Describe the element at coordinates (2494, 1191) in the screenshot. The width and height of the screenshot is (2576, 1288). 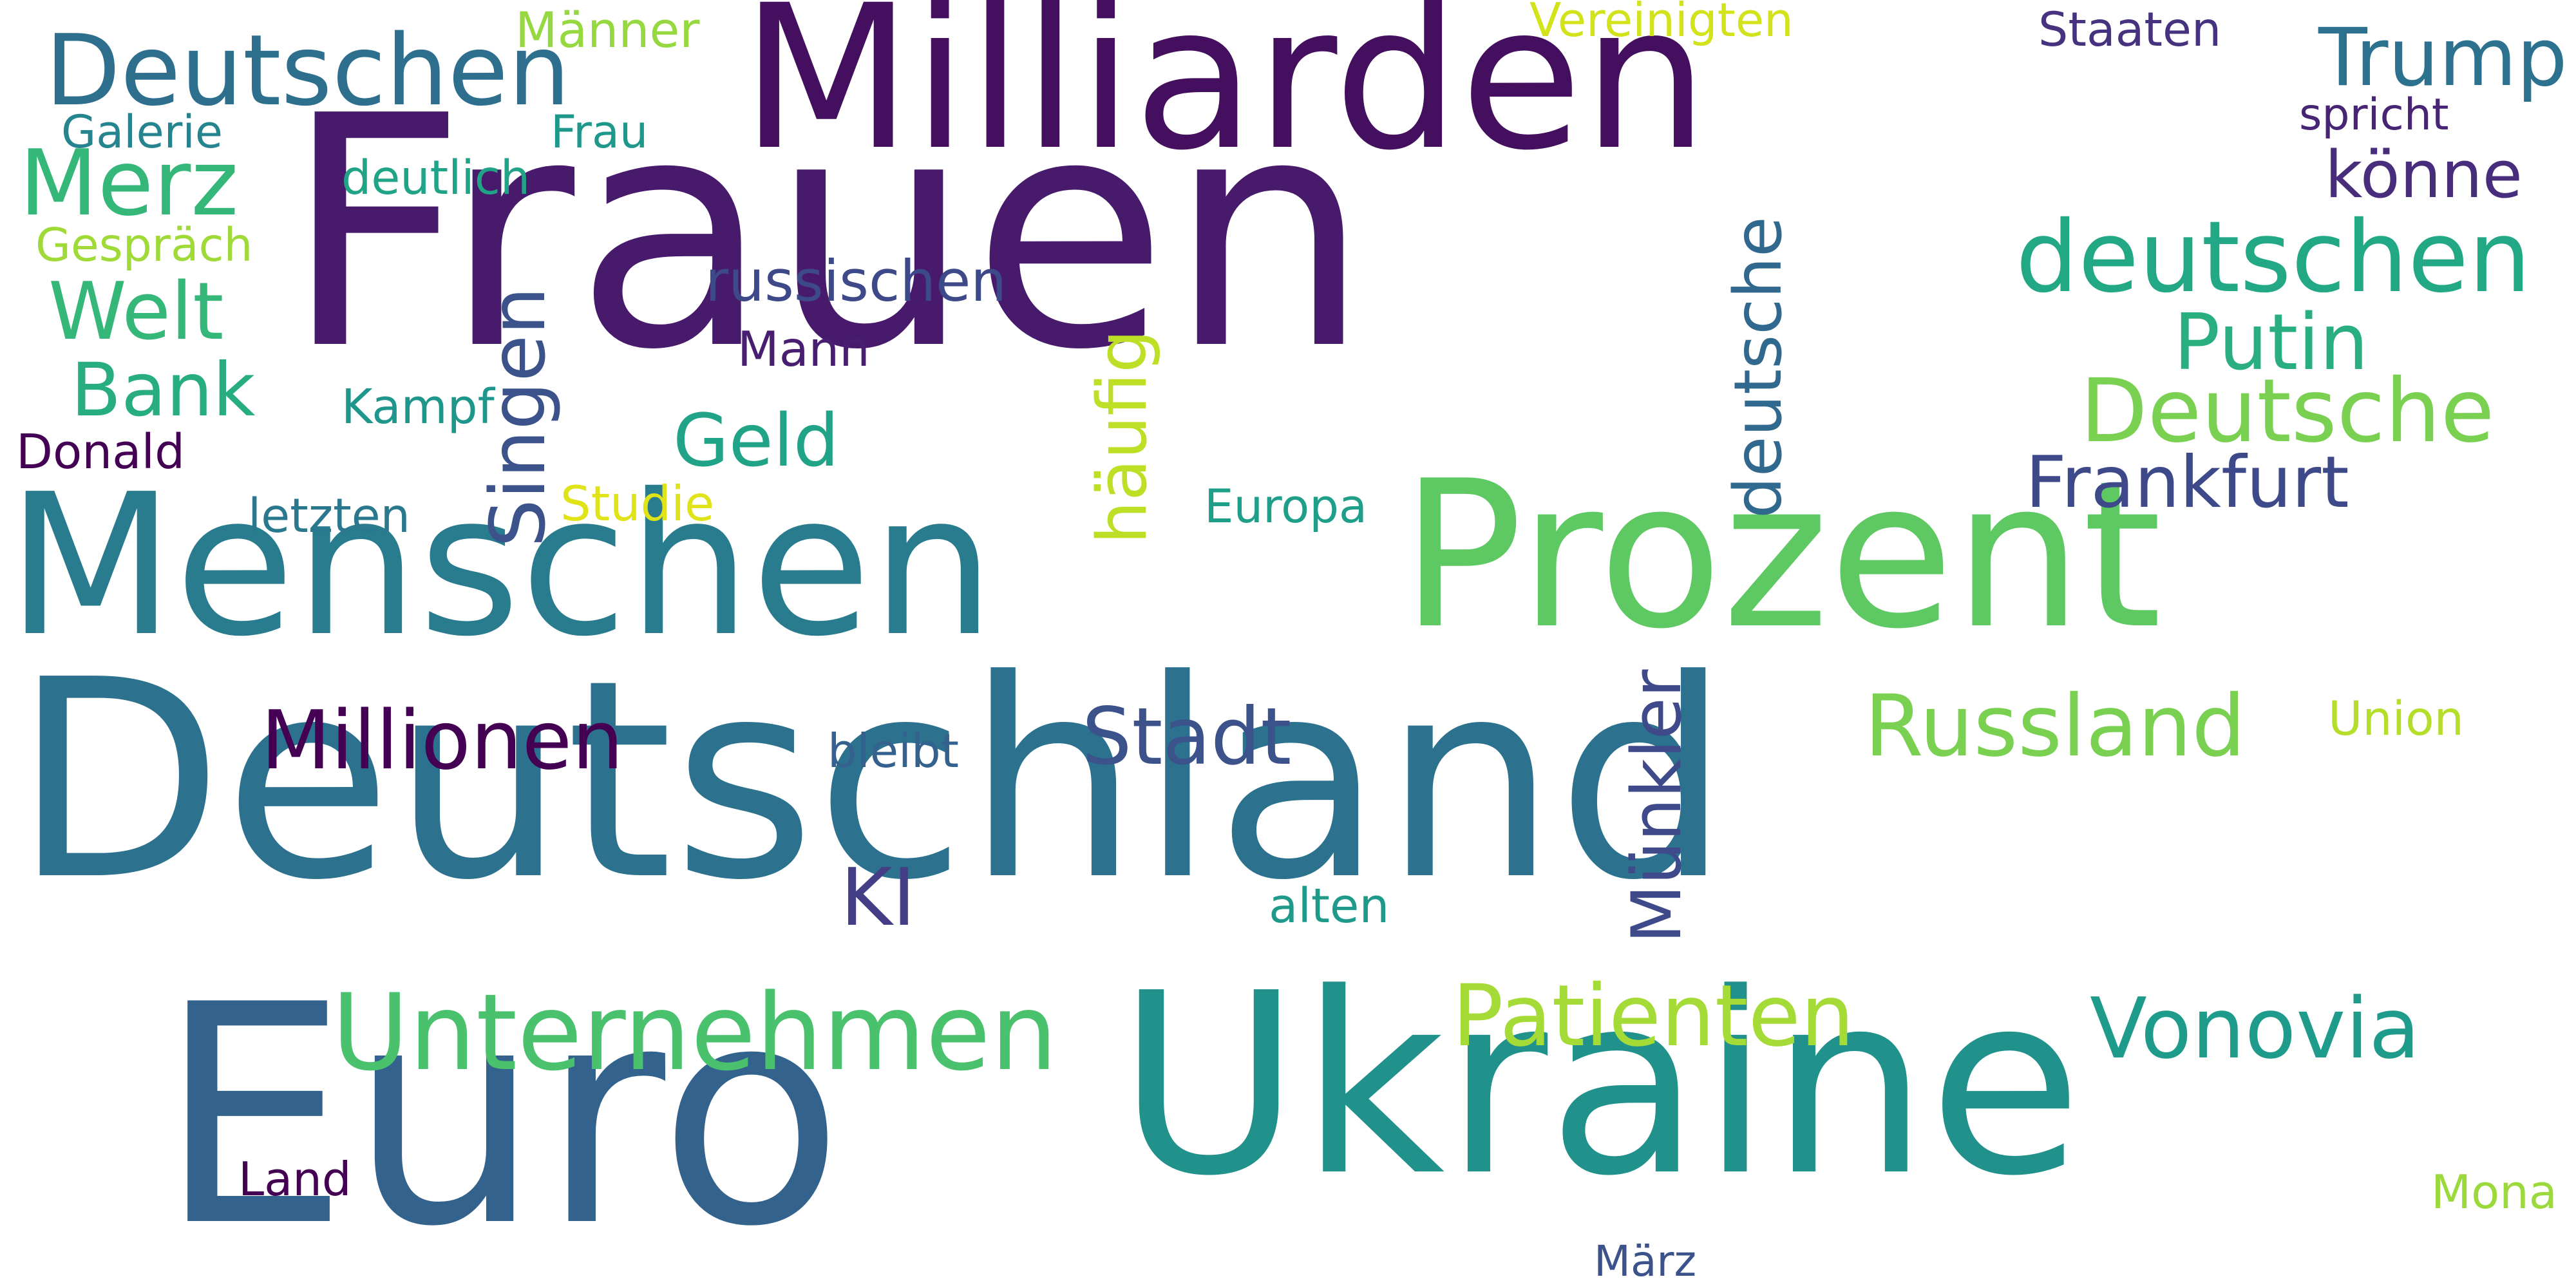
I see `word-mona: Mona` at that location.